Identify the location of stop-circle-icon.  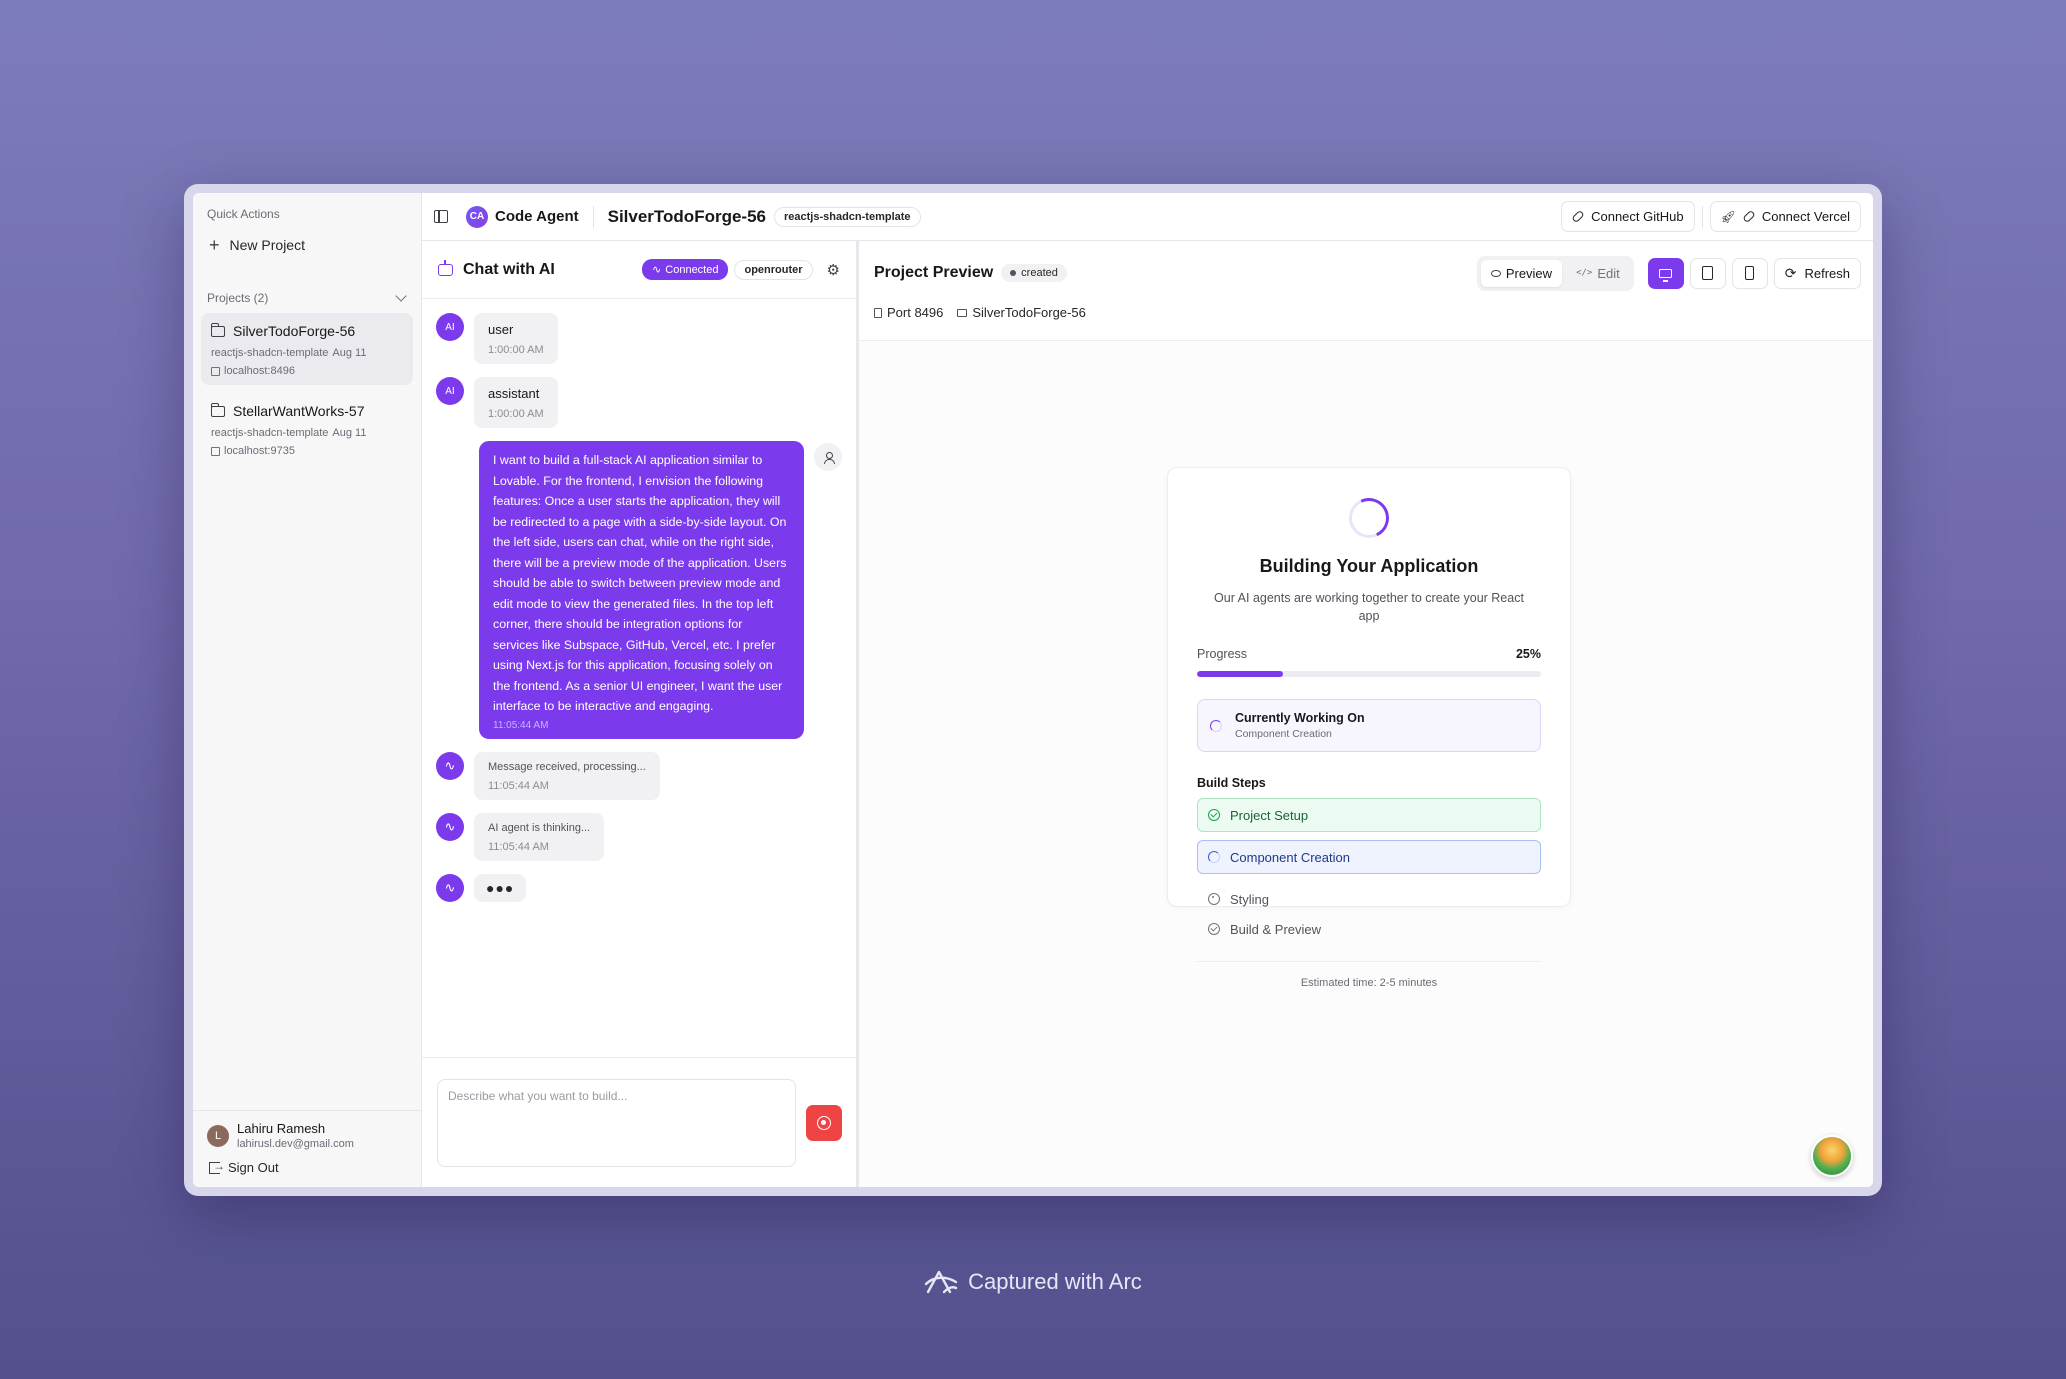
(824, 1122).